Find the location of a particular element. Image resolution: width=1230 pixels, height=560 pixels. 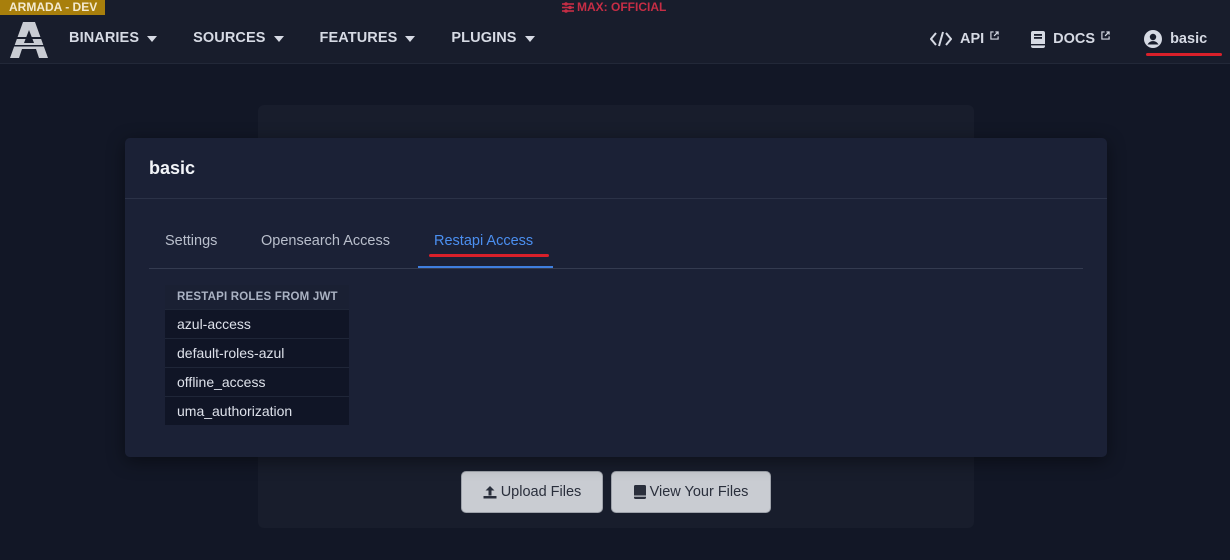

table-header-row: RESTAPI ROLES FROM JWT is located at coordinates (257, 297).